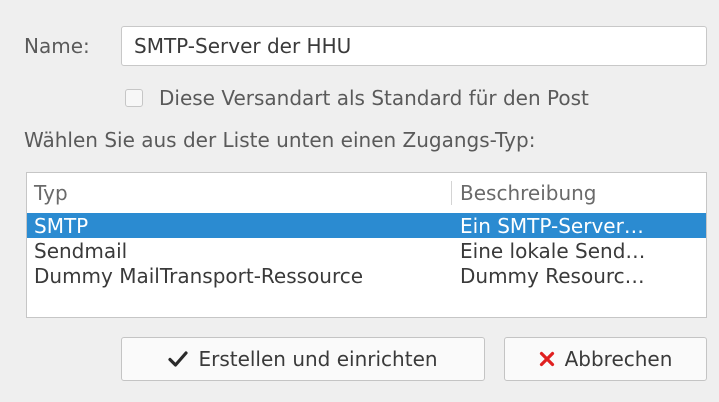 The height and width of the screenshot is (402, 719). Describe the element at coordinates (81, 250) in the screenshot. I see `list-item-typ: Sendmail` at that location.